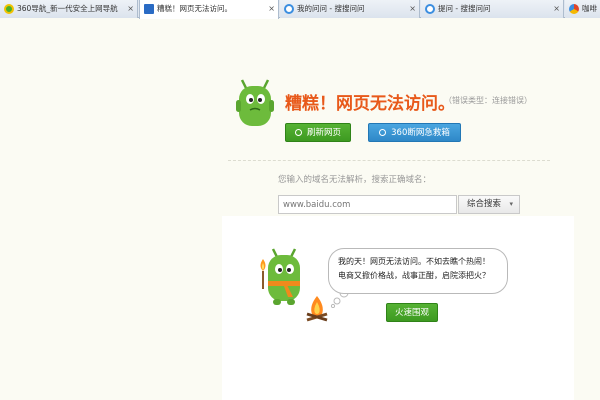  What do you see at coordinates (149, 9) in the screenshot?
I see `error-page-icon` at bounding box center [149, 9].